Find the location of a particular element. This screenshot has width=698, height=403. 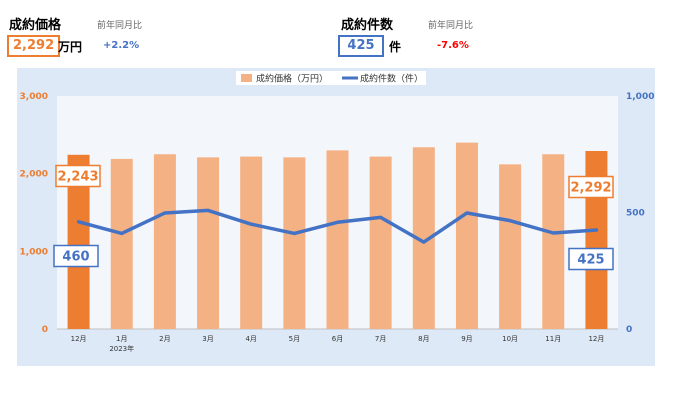

callout-first-price: 2,243 is located at coordinates (77, 177).